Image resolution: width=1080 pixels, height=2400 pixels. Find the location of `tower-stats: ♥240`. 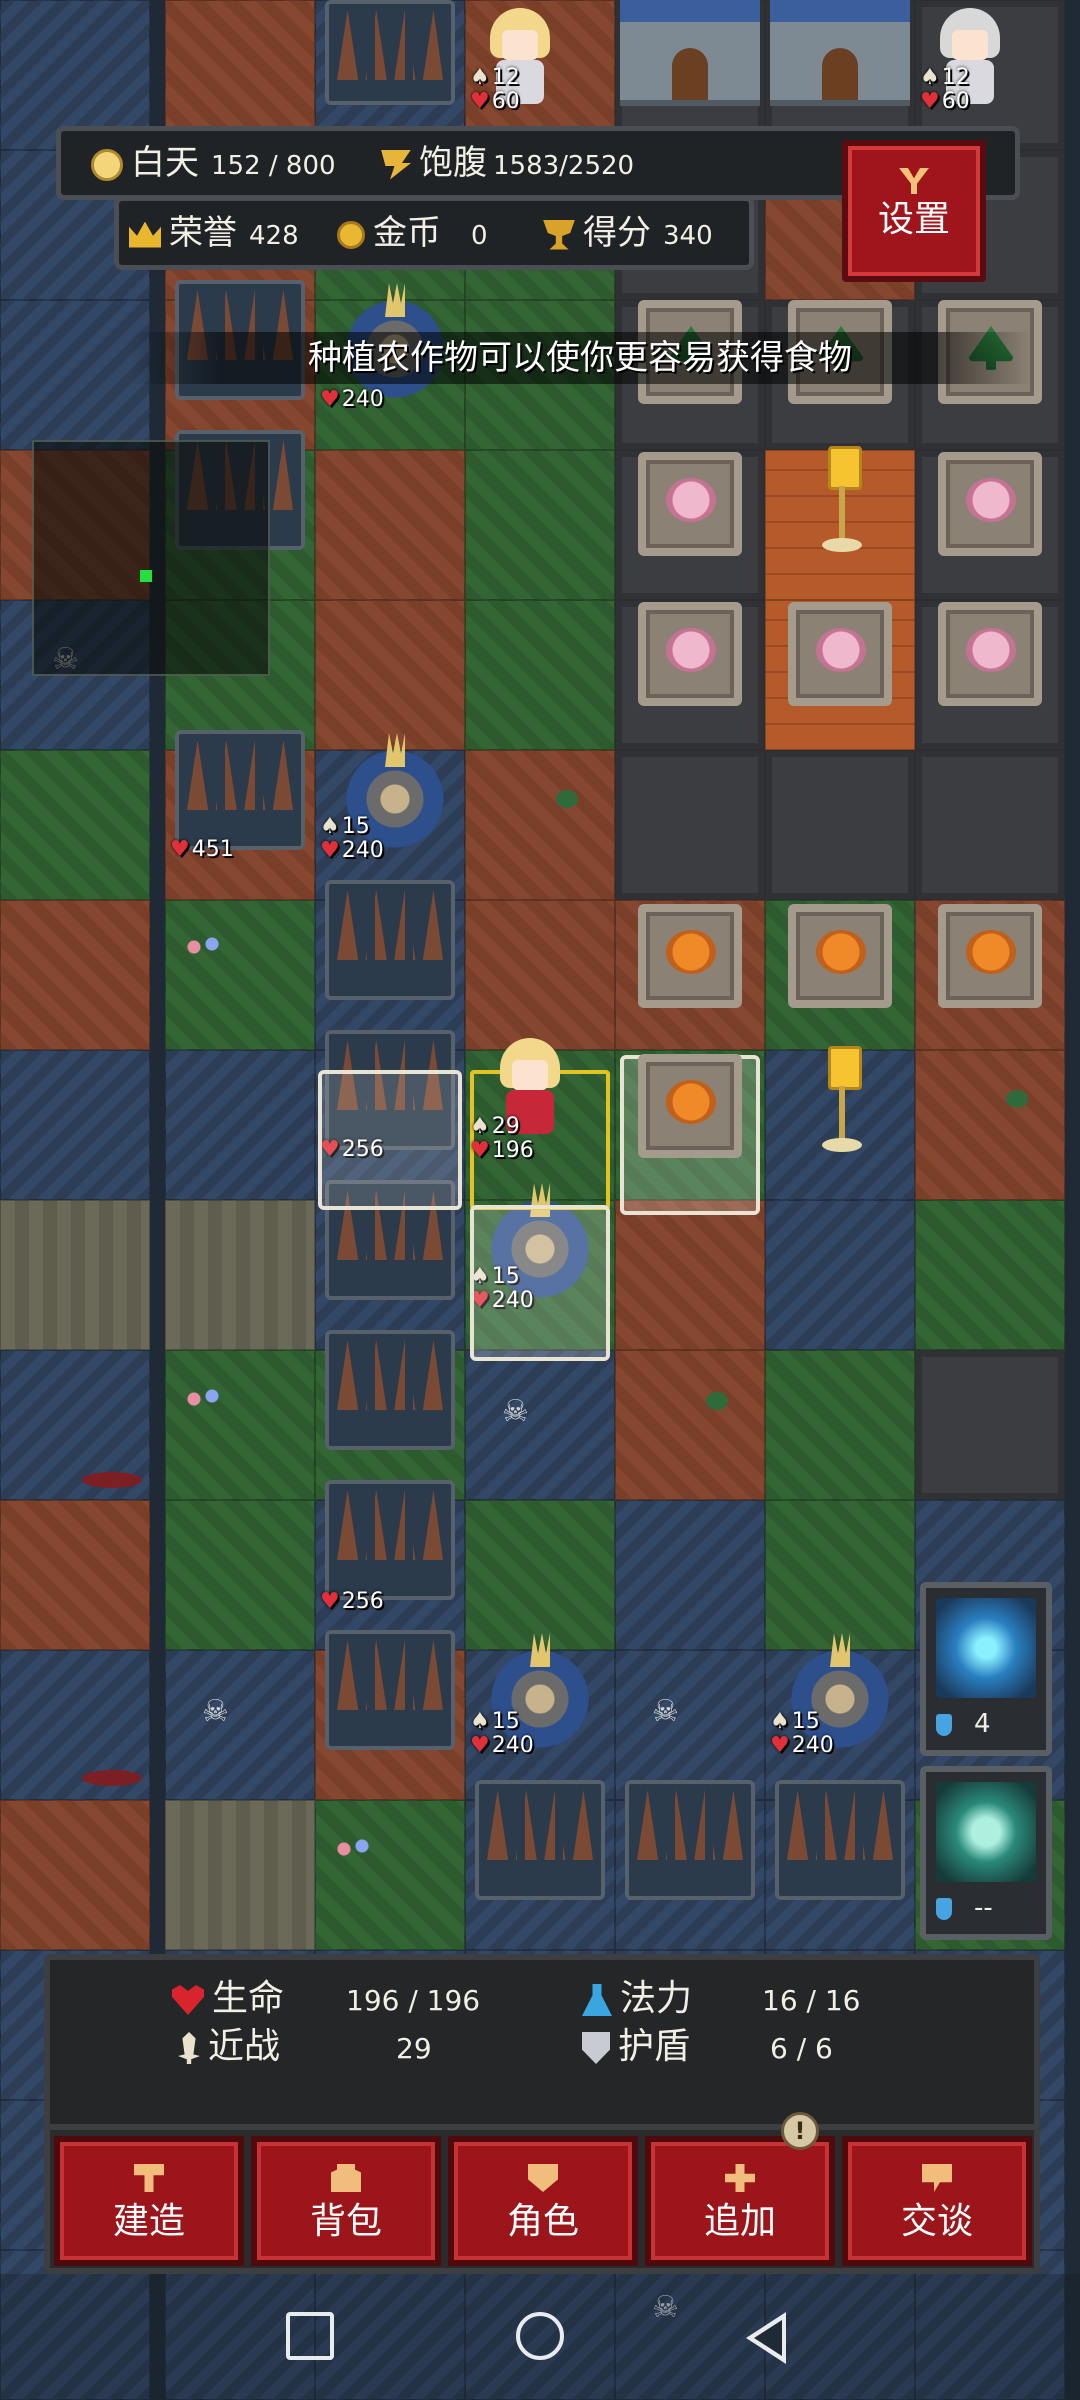

tower-stats: ♥240 is located at coordinates (352, 399).